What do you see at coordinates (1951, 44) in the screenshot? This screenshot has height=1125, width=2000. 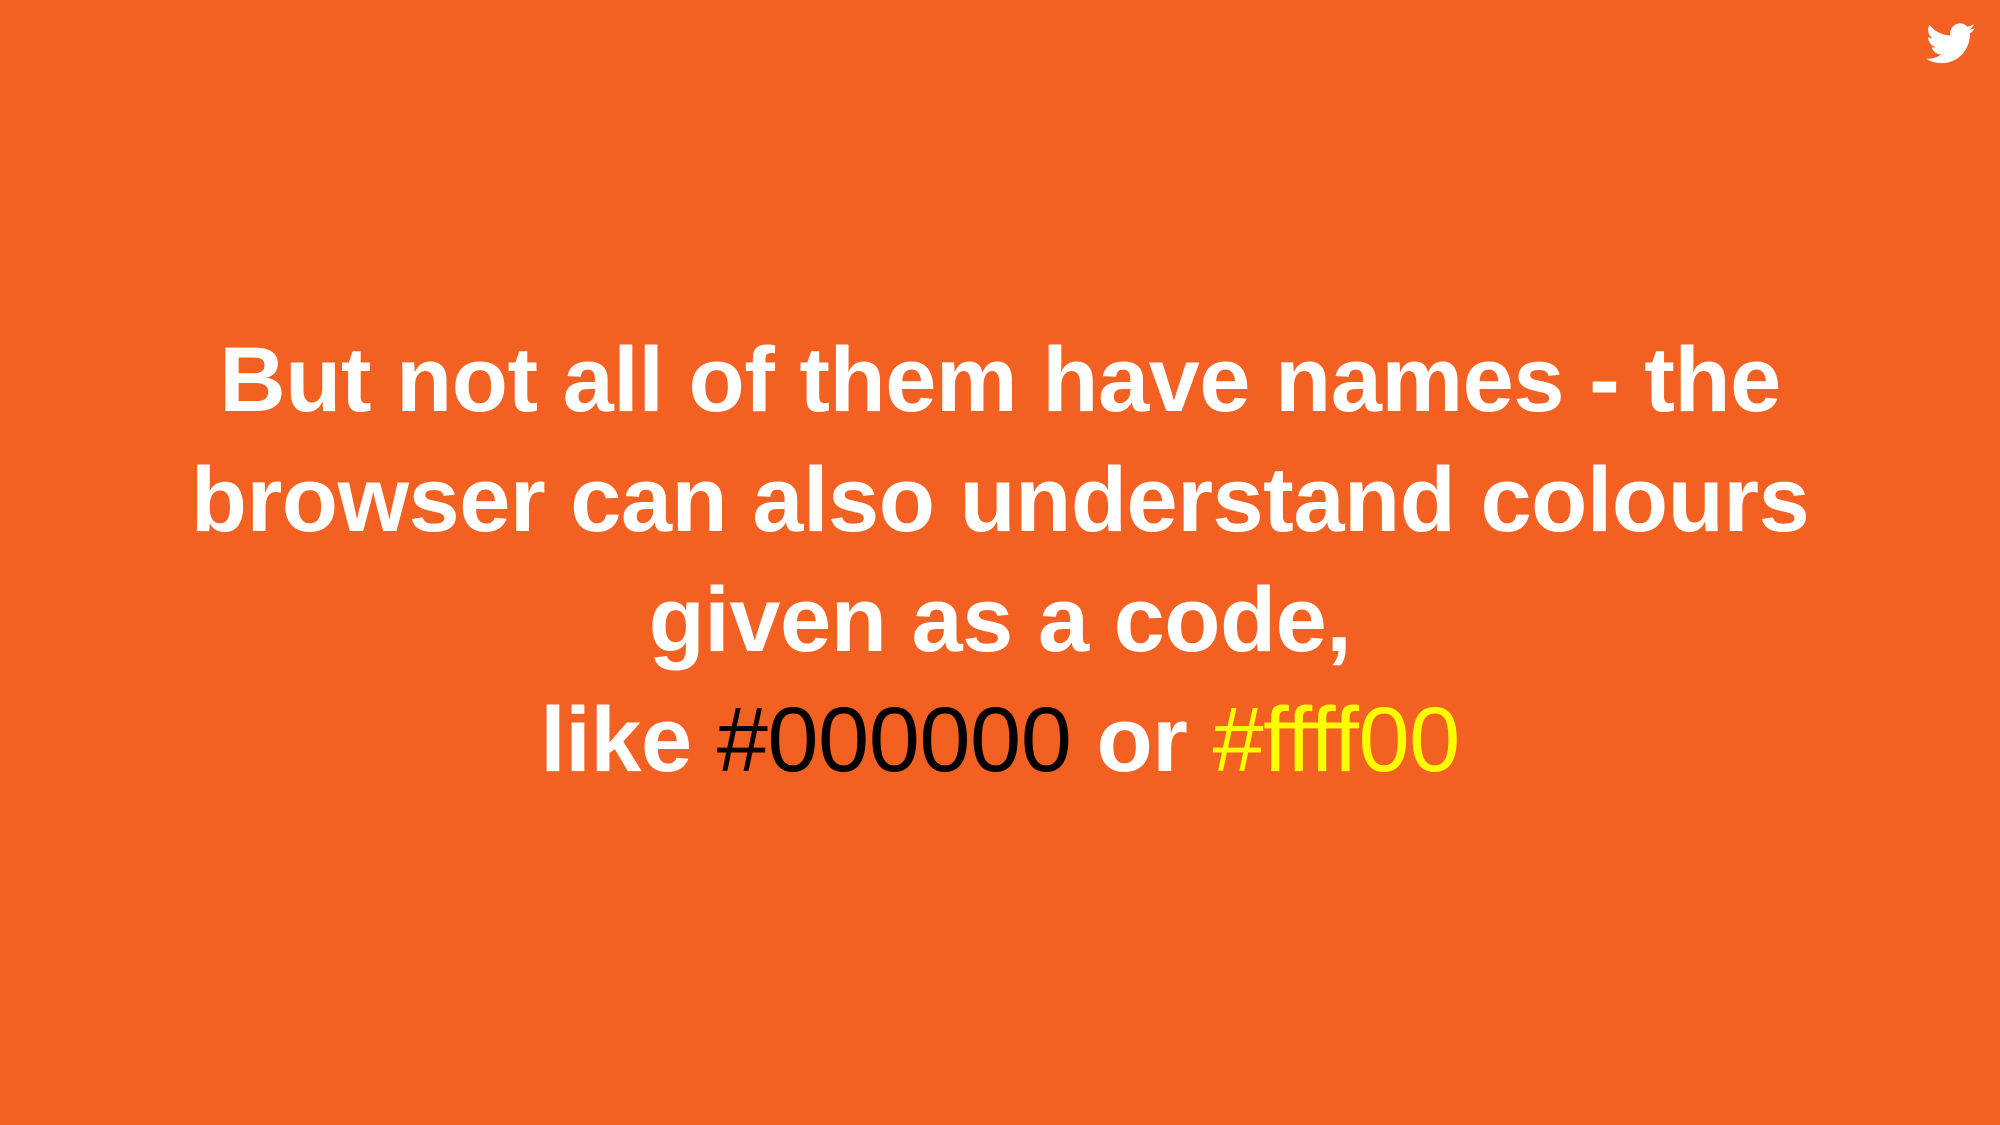 I see `twitter-icon` at bounding box center [1951, 44].